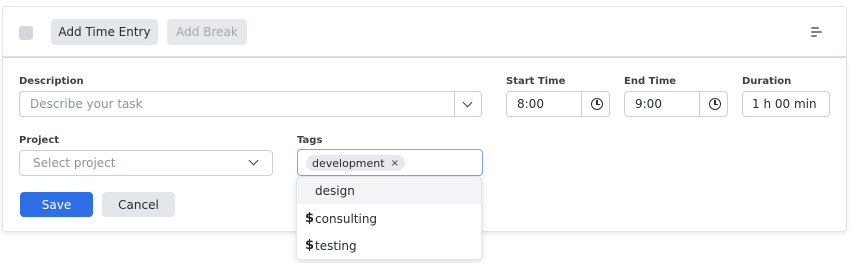 Image resolution: width=850 pixels, height=263 pixels. Describe the element at coordinates (389, 190) in the screenshot. I see `tag-option-design: design` at that location.